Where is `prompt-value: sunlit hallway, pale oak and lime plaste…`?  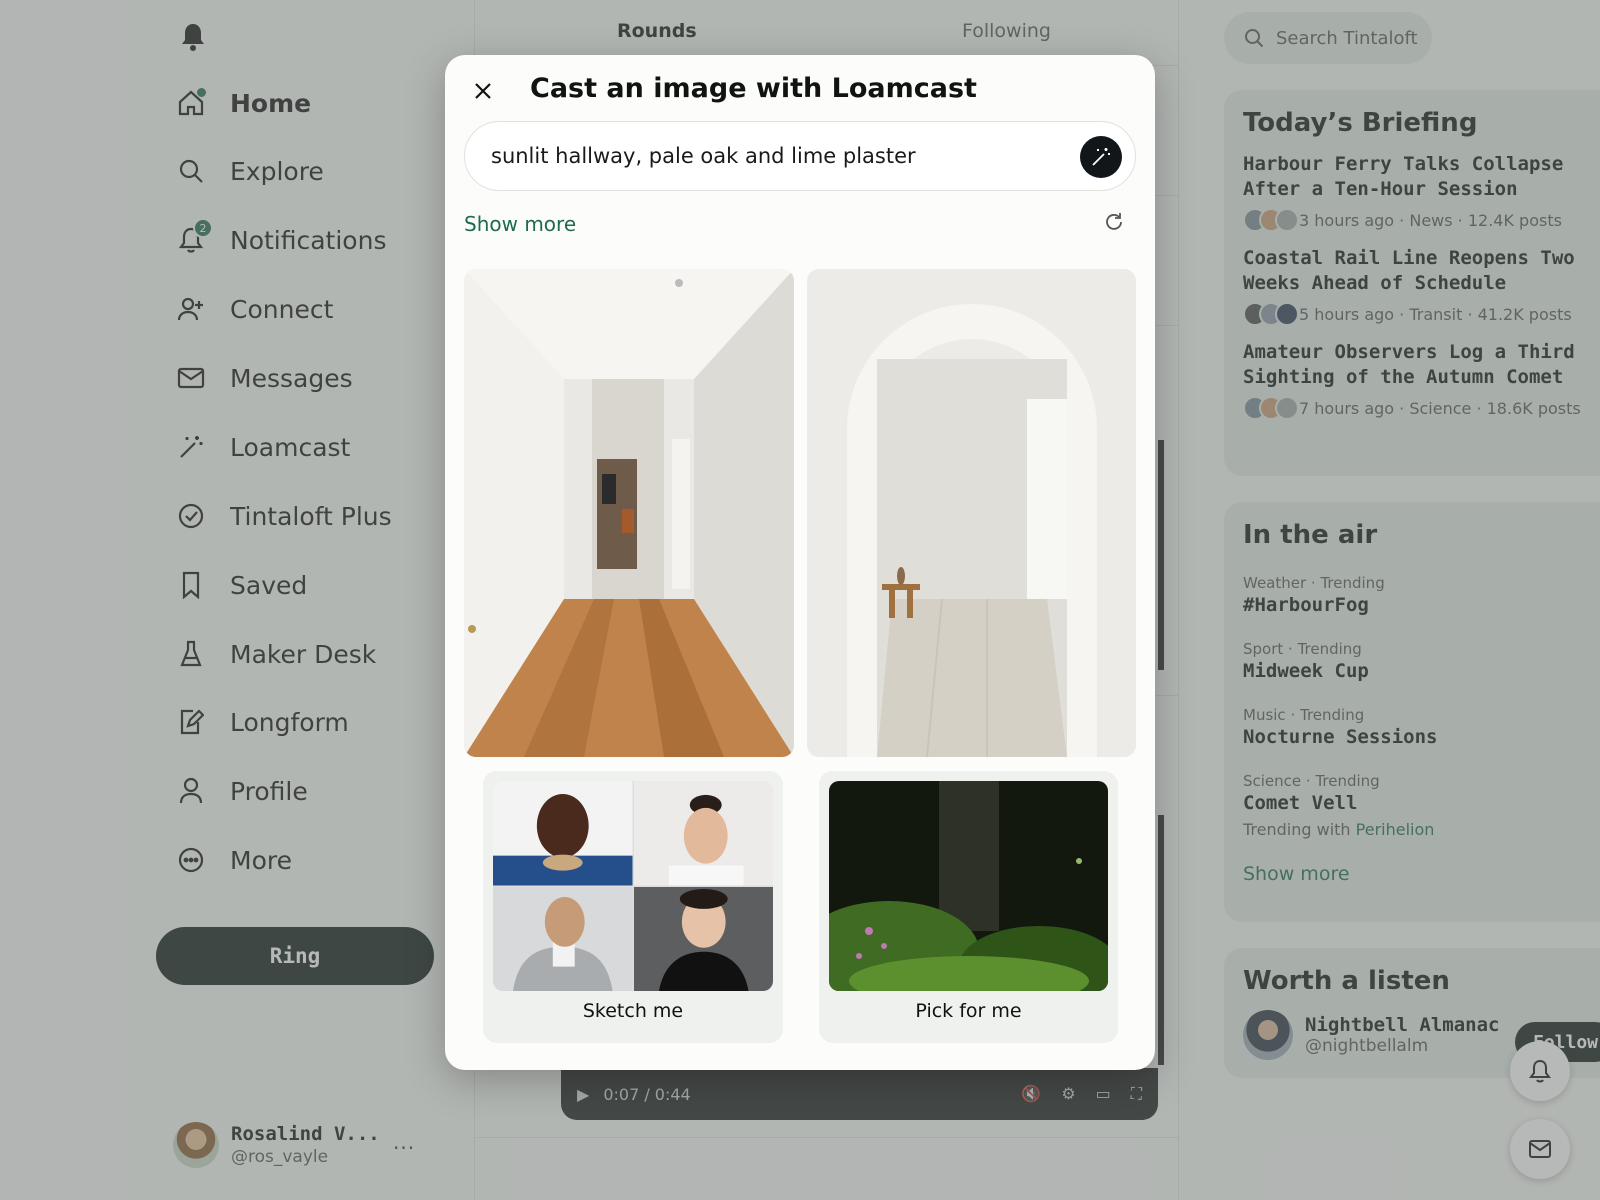
prompt-value: sunlit hallway, pale oak and lime plaste… is located at coordinates (703, 156).